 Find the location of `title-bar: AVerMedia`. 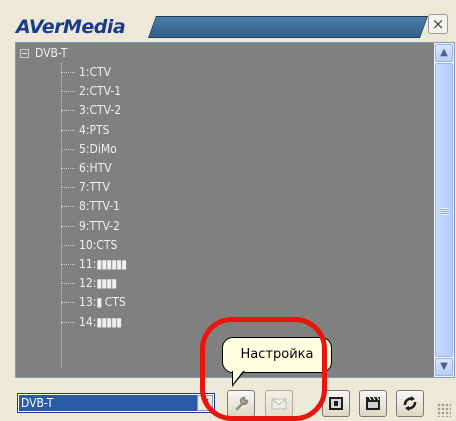

title-bar: AVerMedia is located at coordinates (228, 23).